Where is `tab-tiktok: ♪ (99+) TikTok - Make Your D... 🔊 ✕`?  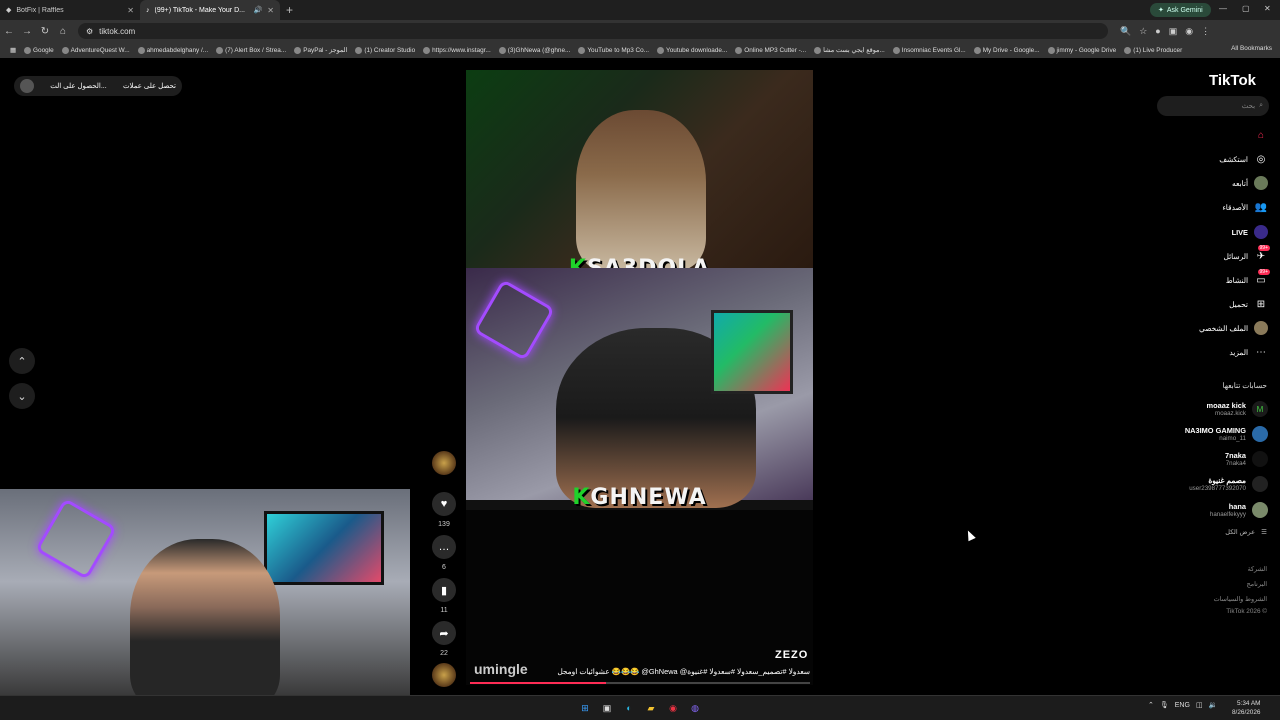 tab-tiktok: ♪ (99+) TikTok - Make Your D... 🔊 ✕ is located at coordinates (210, 10).